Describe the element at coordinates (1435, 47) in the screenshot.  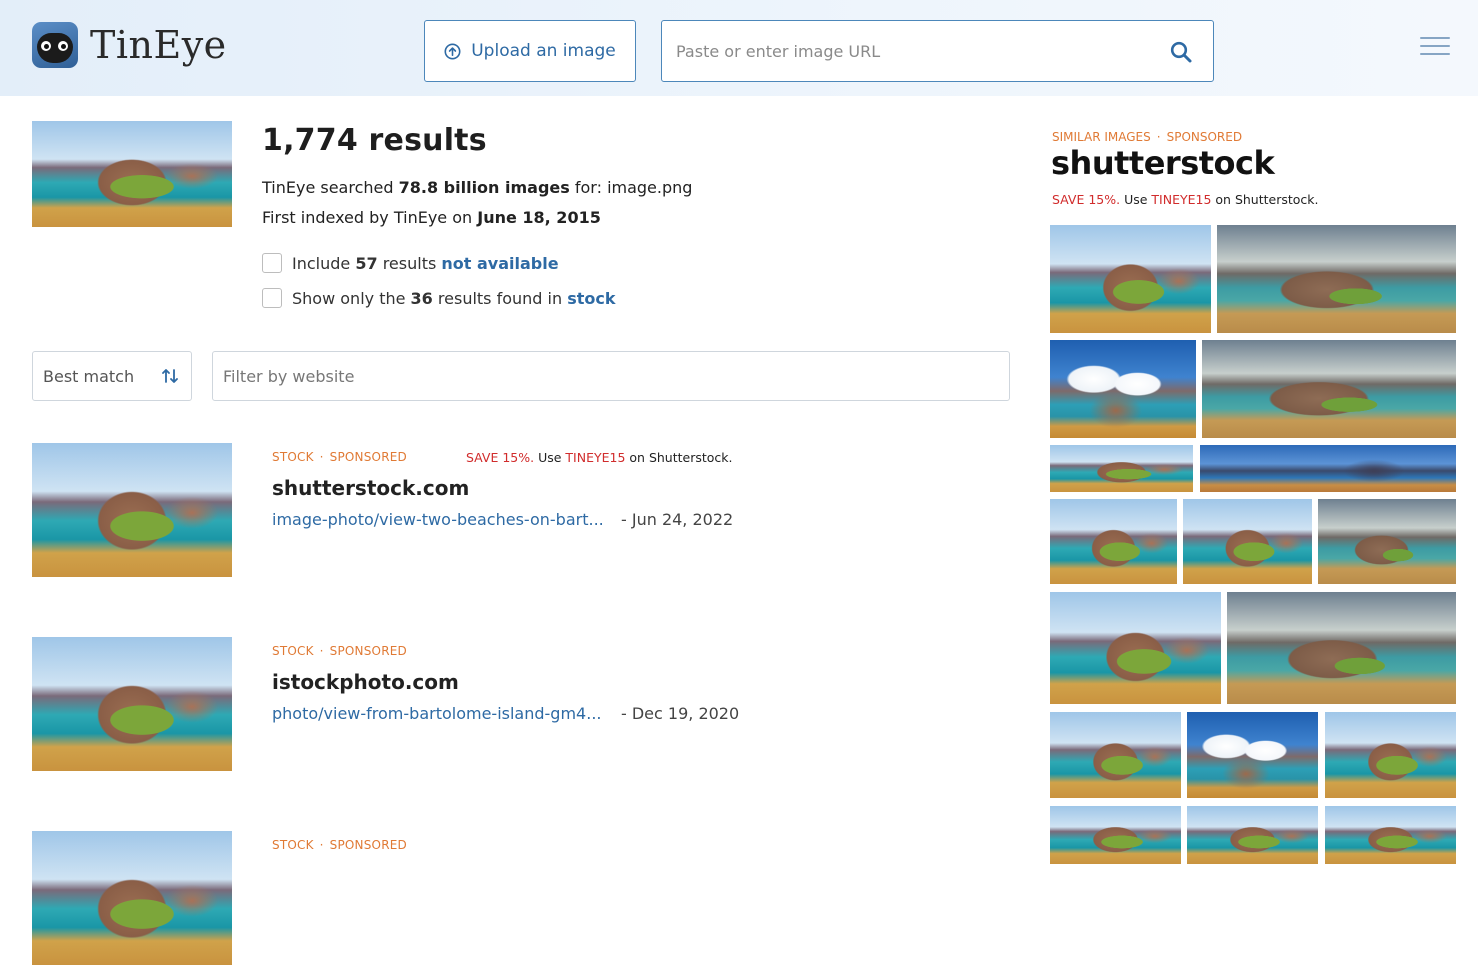
I see `hamburger-menu-icon` at that location.